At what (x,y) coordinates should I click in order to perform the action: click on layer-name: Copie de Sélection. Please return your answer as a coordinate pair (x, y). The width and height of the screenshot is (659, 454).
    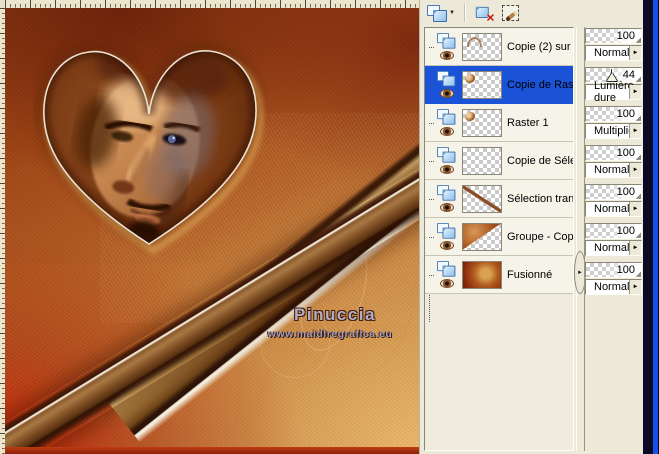
    Looking at the image, I should click on (540, 160).